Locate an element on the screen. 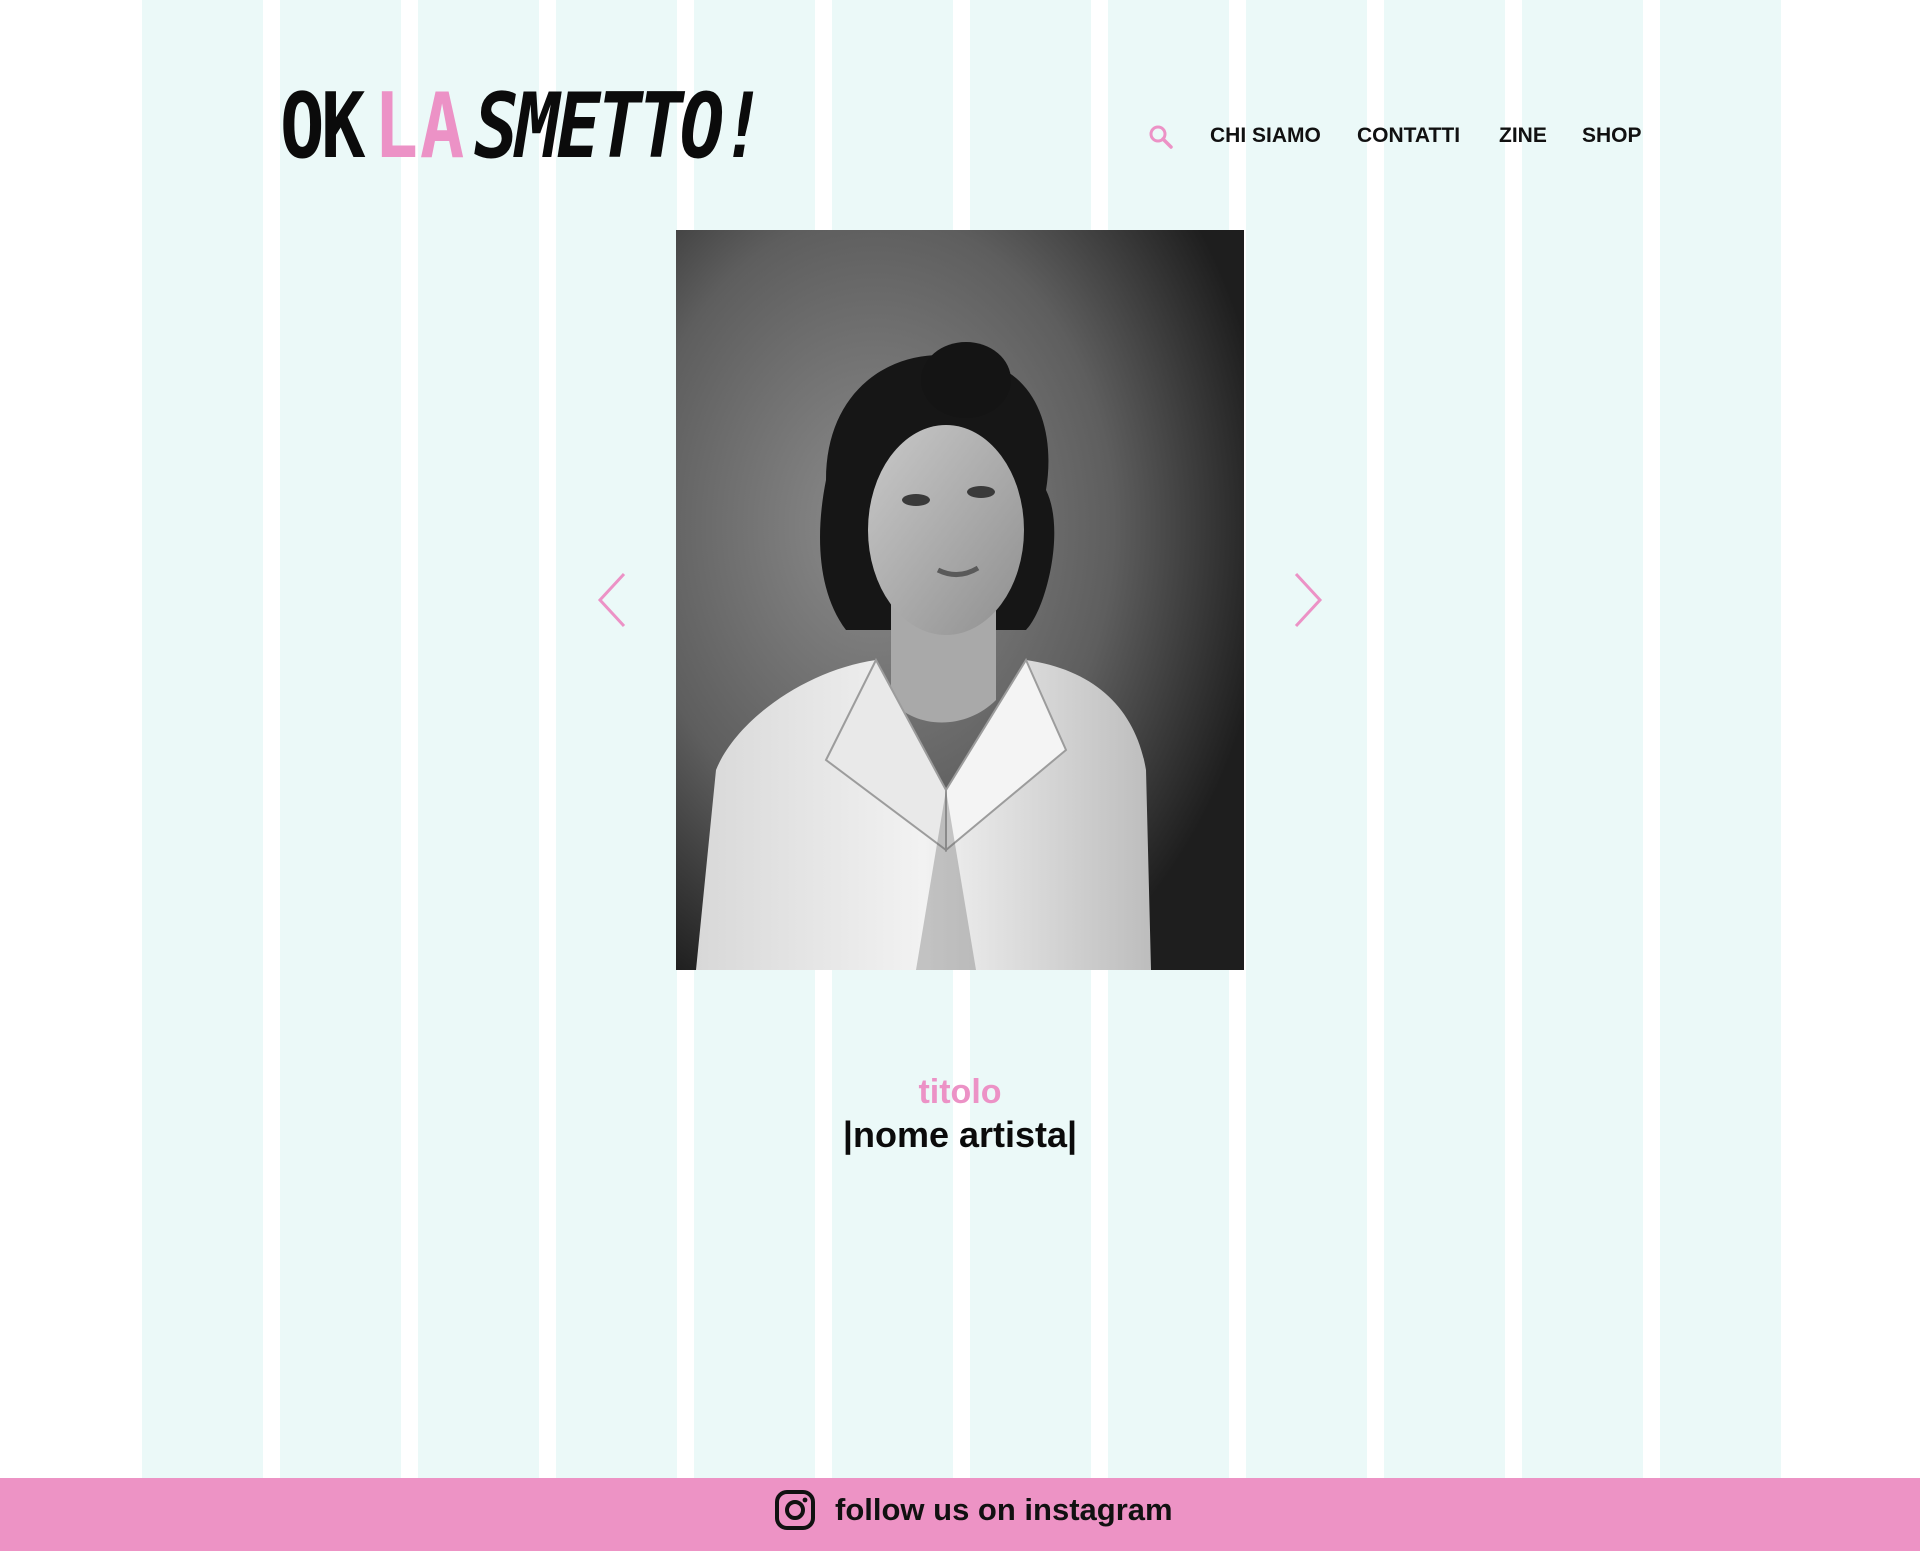 The image size is (1920, 1551). instagram-icon is located at coordinates (795, 1510).